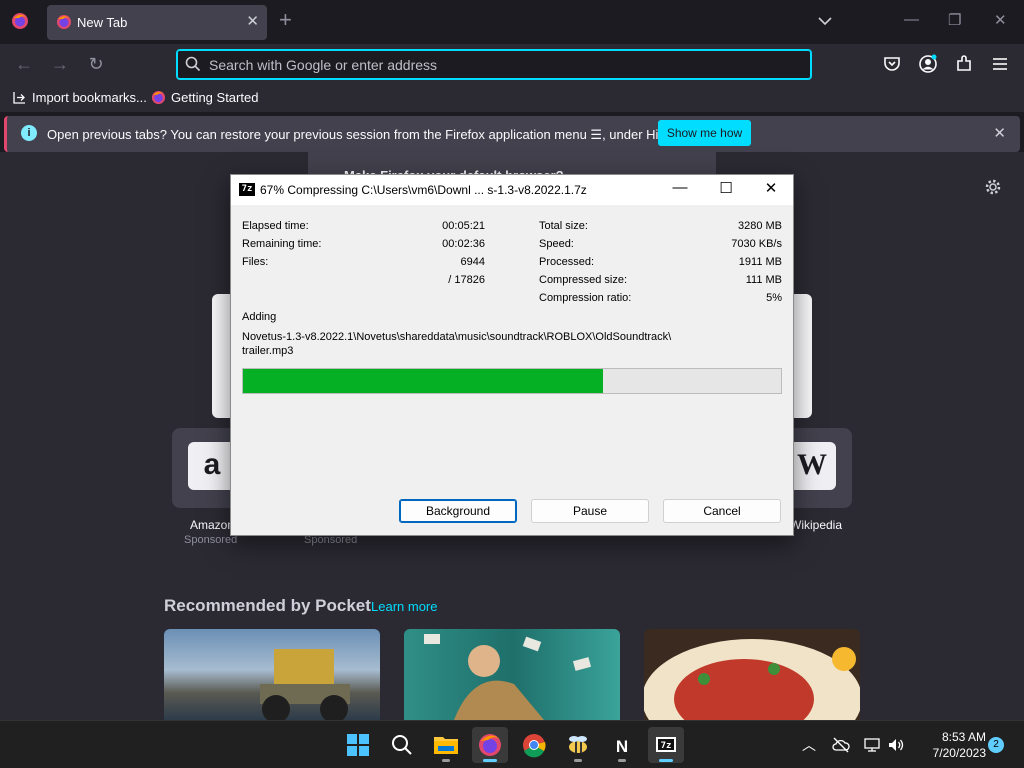  What do you see at coordinates (959, 753) in the screenshot?
I see `clock-date: 7/20/2023` at bounding box center [959, 753].